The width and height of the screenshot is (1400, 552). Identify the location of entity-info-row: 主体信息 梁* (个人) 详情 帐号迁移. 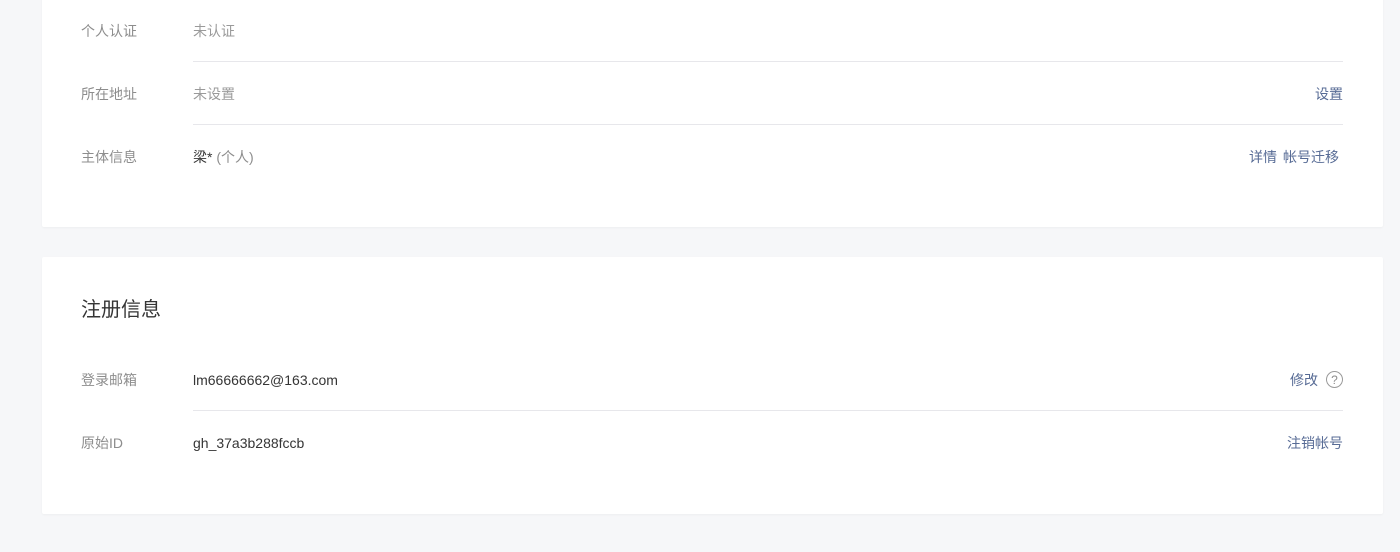
(712, 156).